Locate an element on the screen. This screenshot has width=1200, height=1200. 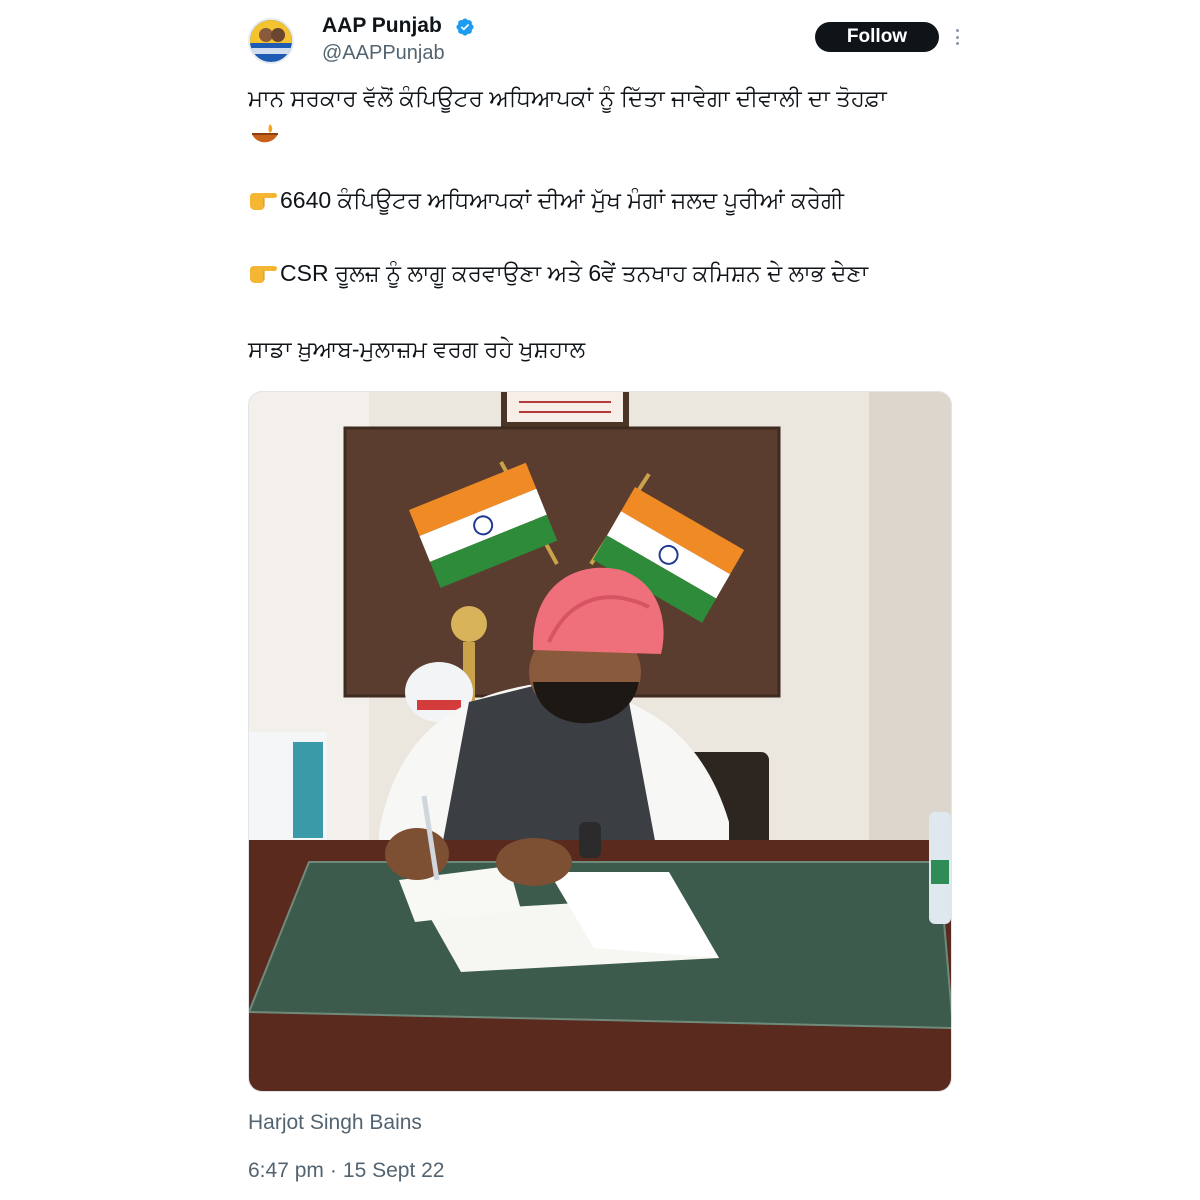
handle: @AAPPunjab is located at coordinates (383, 53).